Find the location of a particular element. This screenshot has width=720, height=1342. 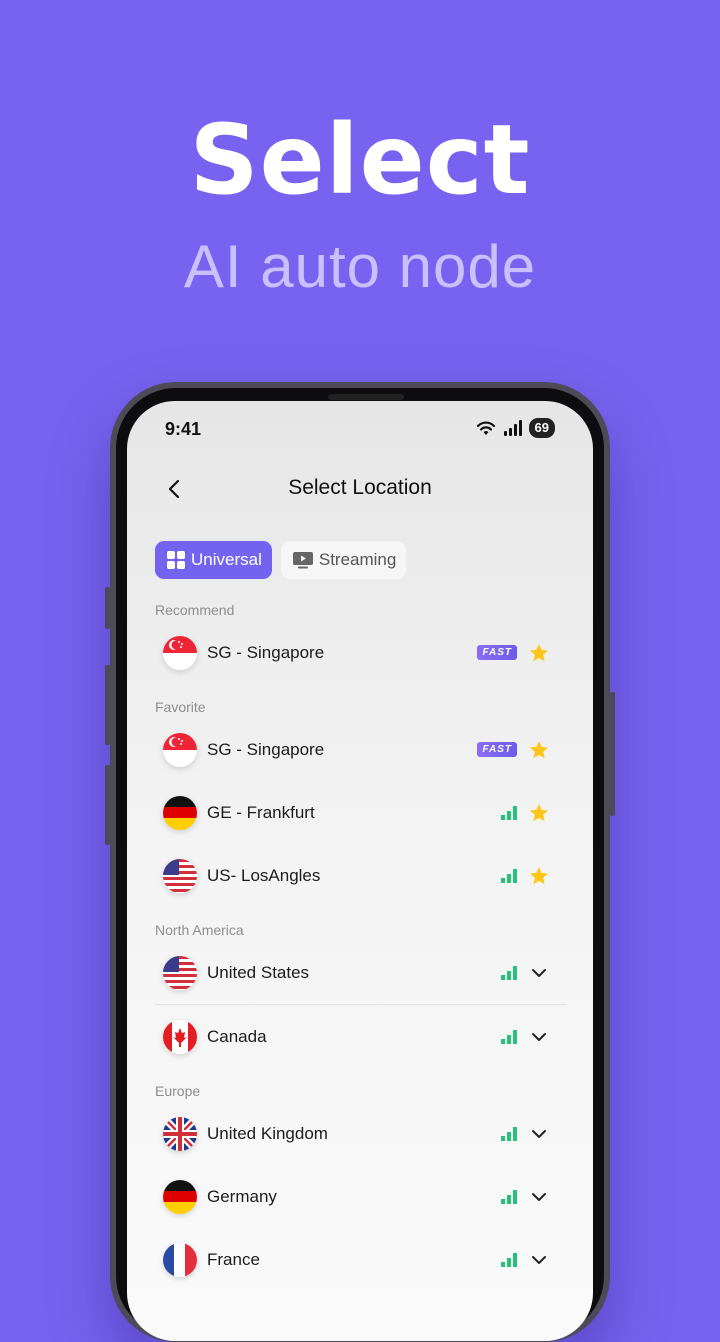

section-label-recommend: Recommend is located at coordinates (195, 610).